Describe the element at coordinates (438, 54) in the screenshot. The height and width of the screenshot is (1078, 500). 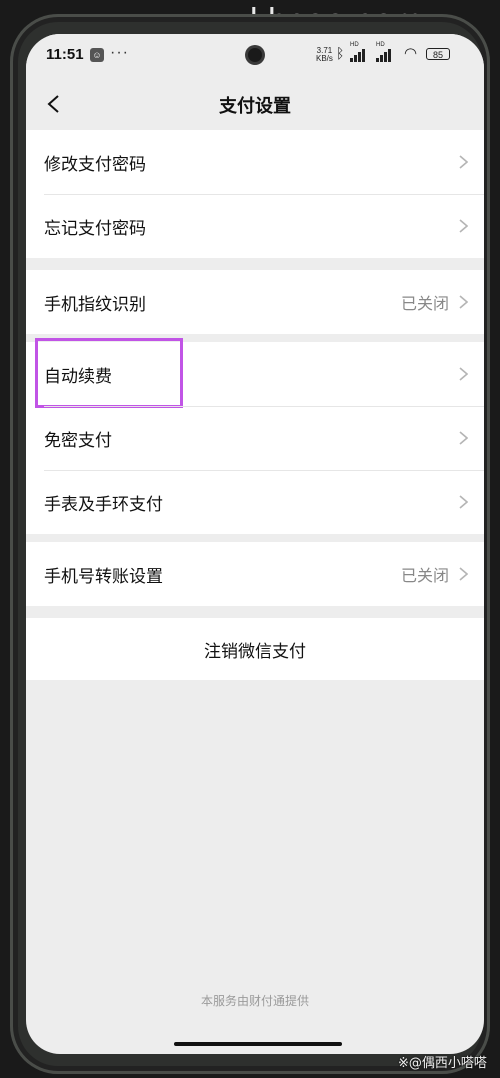
I see `battery-icon: 85` at that location.